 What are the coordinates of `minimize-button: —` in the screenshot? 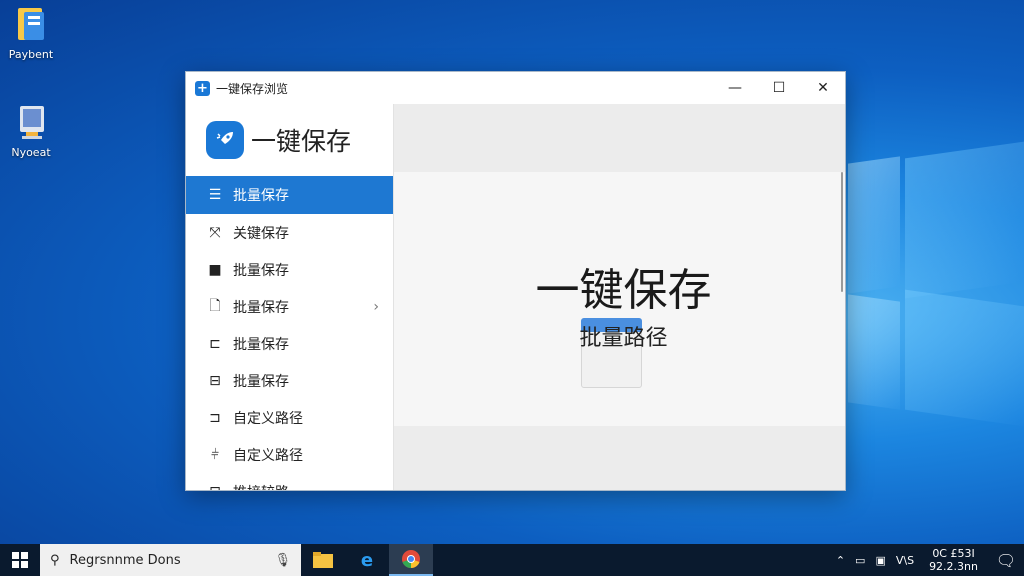 It's located at (735, 88).